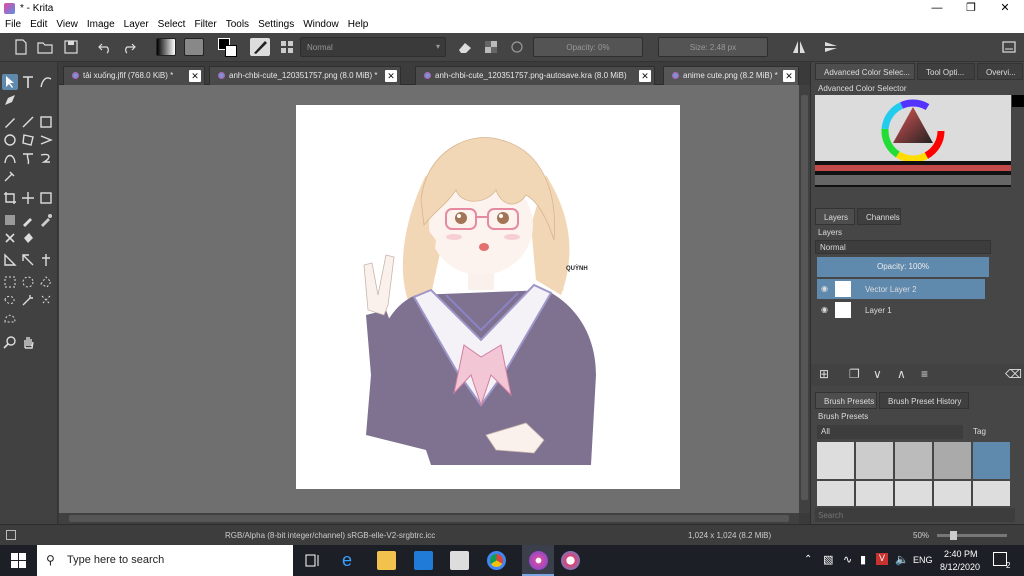 The height and width of the screenshot is (576, 1024). What do you see at coordinates (901, 374) in the screenshot?
I see `move-up-icon: ∧` at bounding box center [901, 374].